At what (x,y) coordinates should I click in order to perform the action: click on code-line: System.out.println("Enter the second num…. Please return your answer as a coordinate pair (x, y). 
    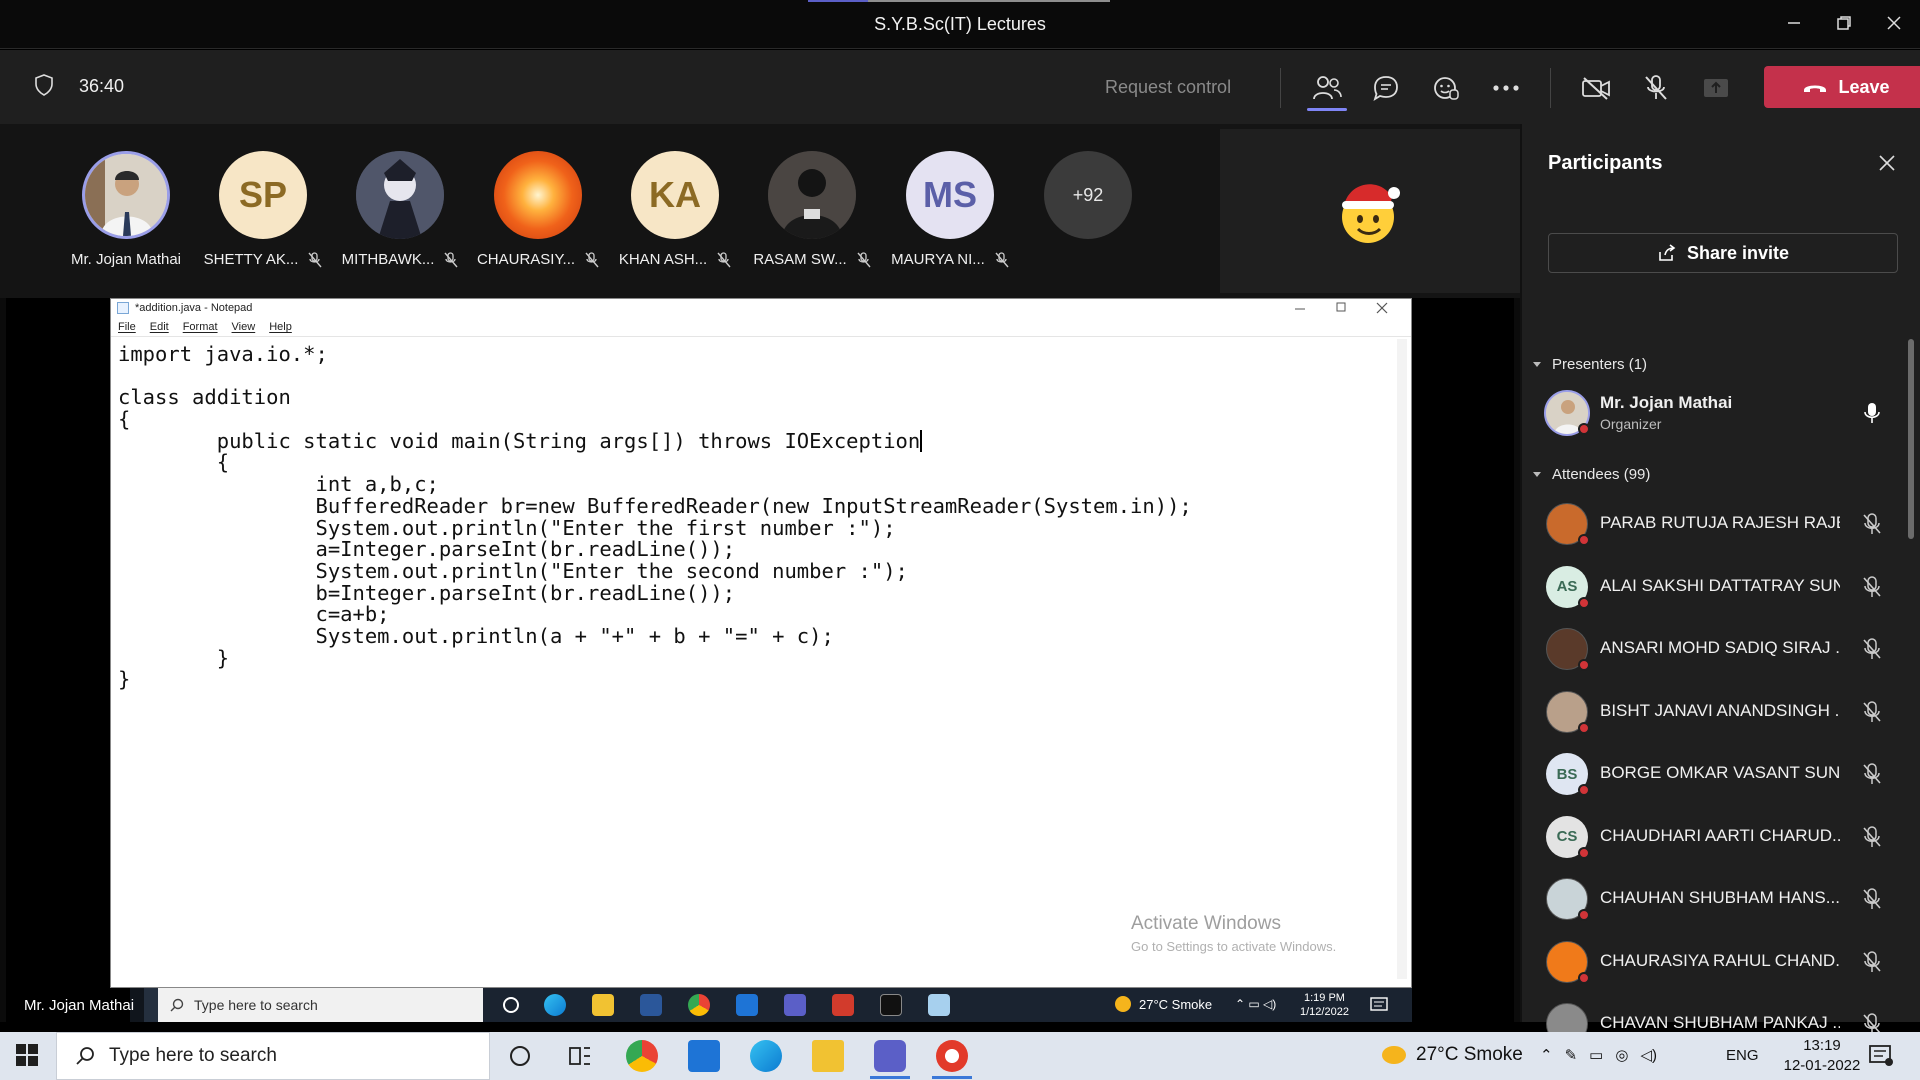
    Looking at the image, I should click on (513, 570).